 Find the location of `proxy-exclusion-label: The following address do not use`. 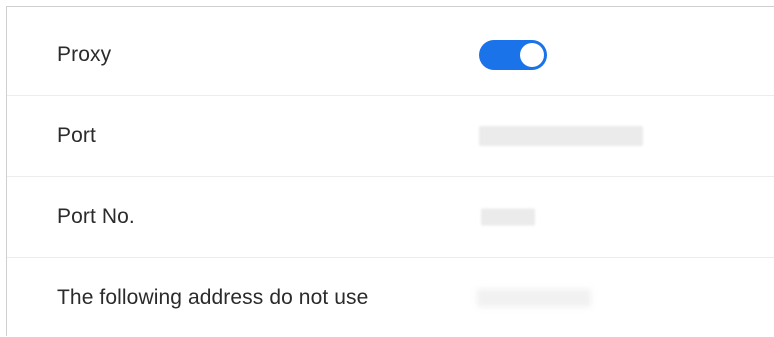

proxy-exclusion-label: The following address do not use is located at coordinates (213, 297).